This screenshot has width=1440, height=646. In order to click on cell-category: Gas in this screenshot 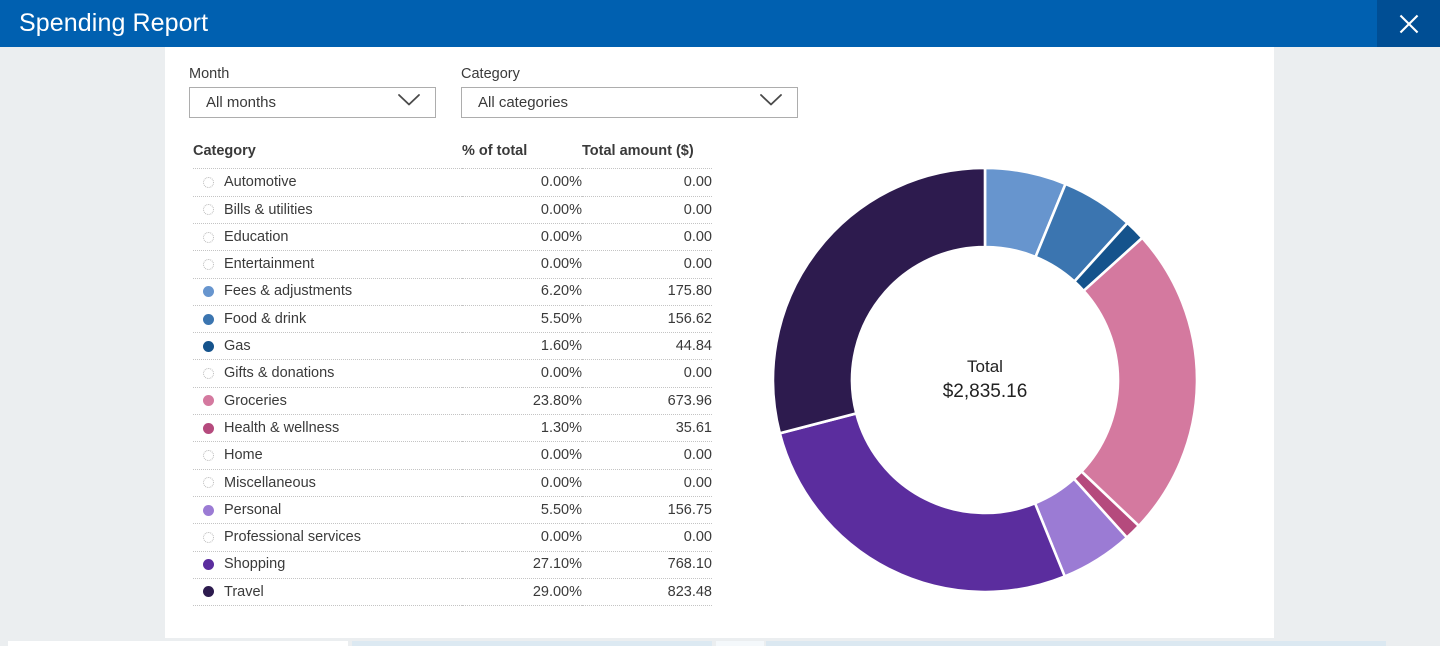, I will do `click(327, 346)`.